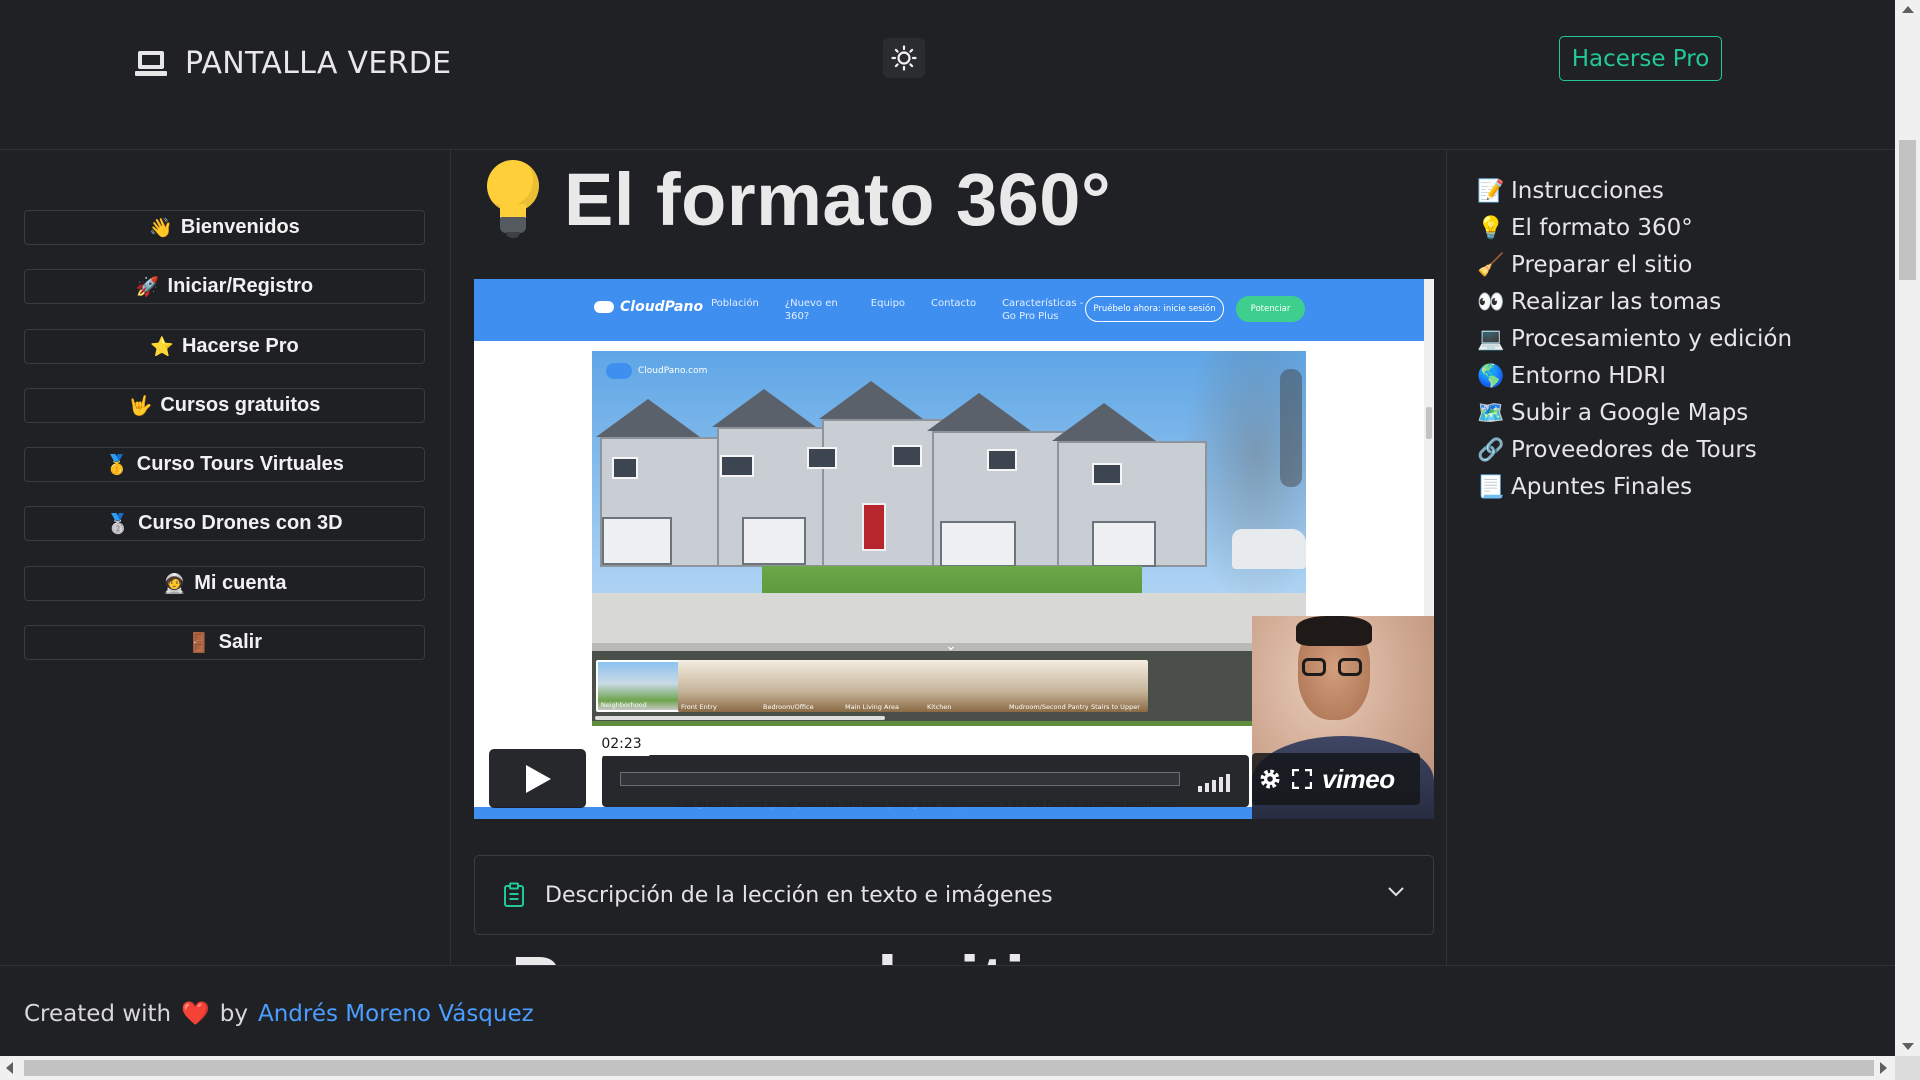  Describe the element at coordinates (900, 779) in the screenshot. I see `video-progress-bar` at that location.